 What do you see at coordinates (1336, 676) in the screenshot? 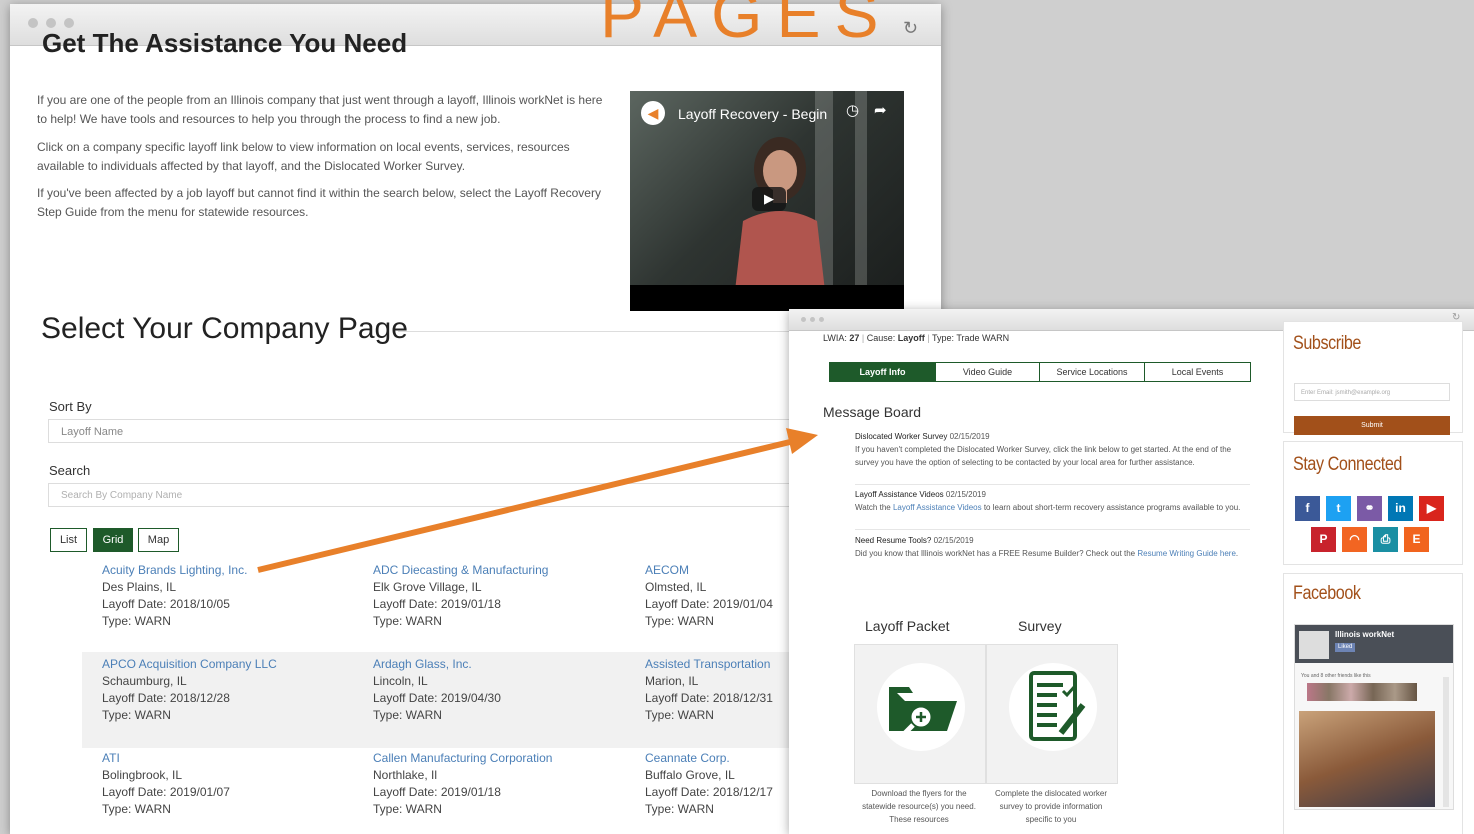
I see `fb-friends-text: You and 8 other friends like this` at bounding box center [1336, 676].